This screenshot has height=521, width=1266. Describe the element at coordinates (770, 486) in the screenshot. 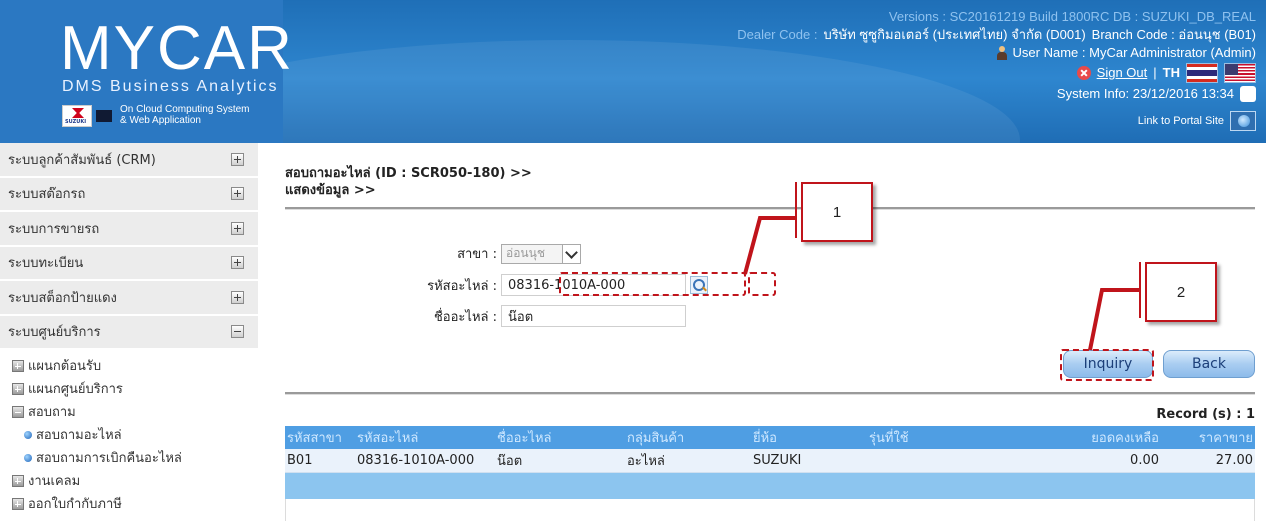

I see `table-footer-bar` at that location.